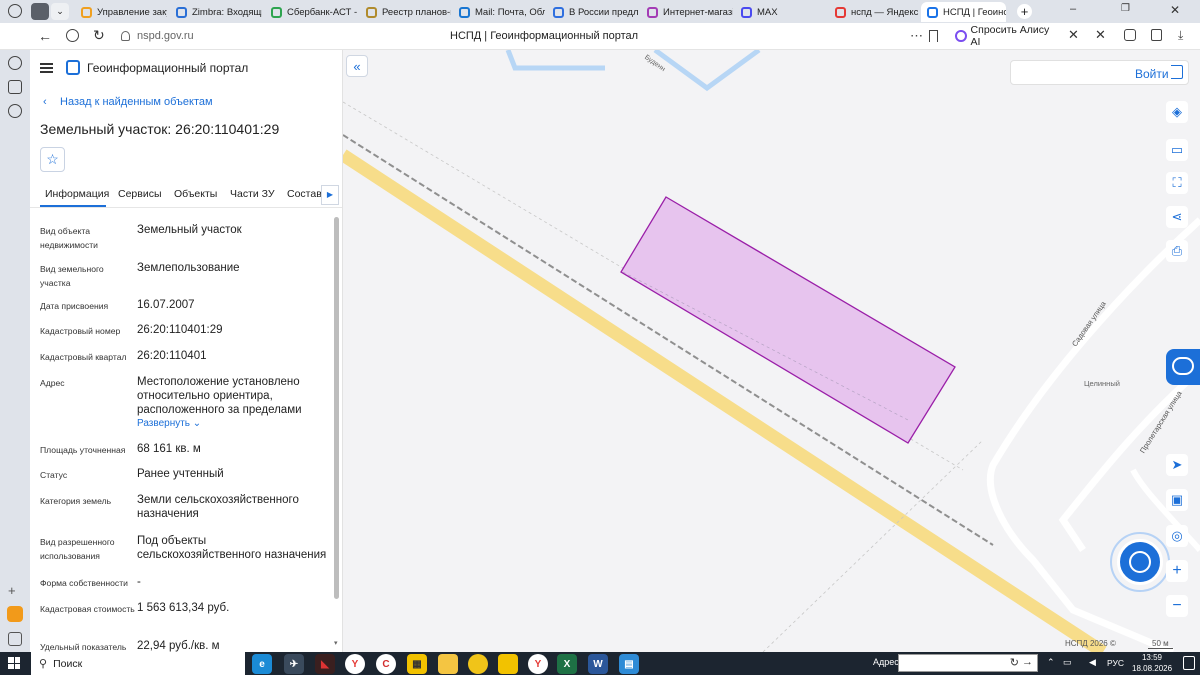  Describe the element at coordinates (12, 590) in the screenshot. I see `add-panel-icon: +` at that location.